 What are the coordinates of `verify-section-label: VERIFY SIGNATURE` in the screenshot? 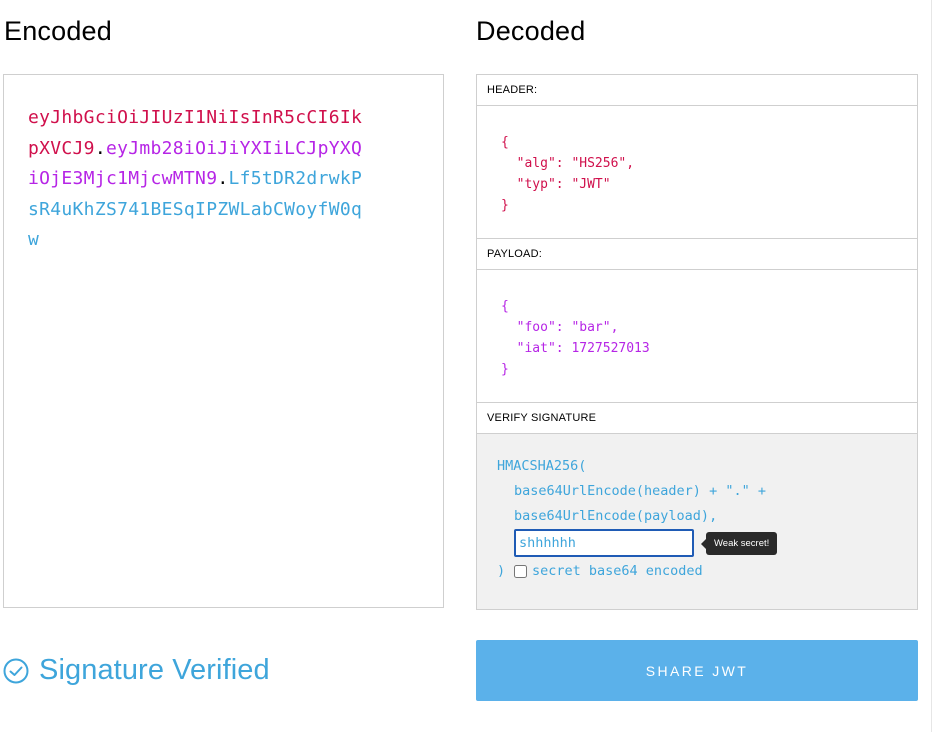 It's located at (697, 418).